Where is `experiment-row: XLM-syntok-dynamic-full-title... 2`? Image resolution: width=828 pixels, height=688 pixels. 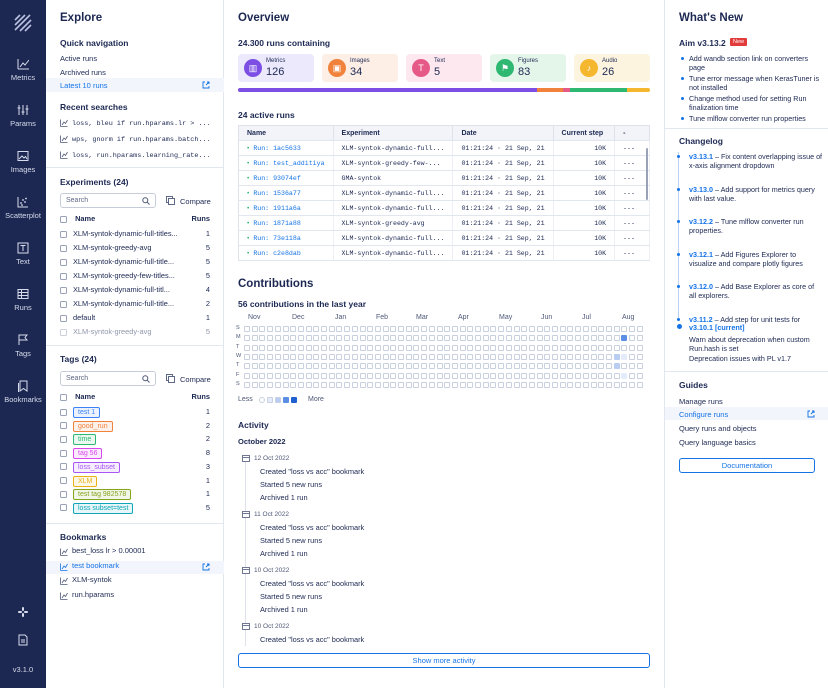 experiment-row: XLM-syntok-dynamic-full-title... 2 is located at coordinates (135, 303).